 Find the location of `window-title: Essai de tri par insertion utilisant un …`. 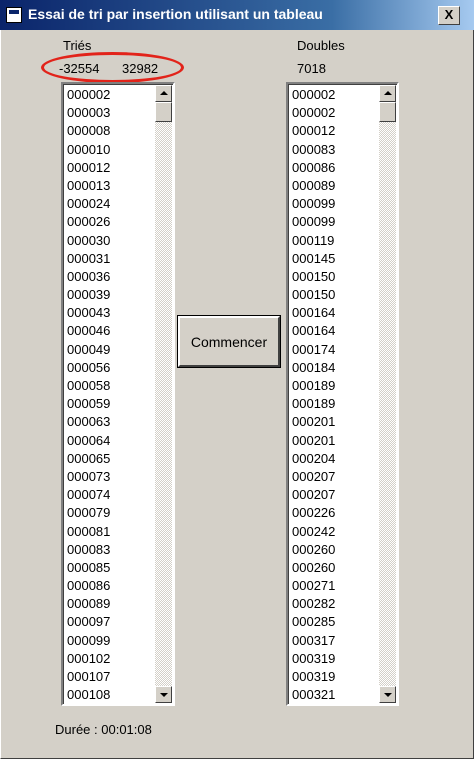

window-title: Essai de tri par insertion utilisant un … is located at coordinates (175, 14).